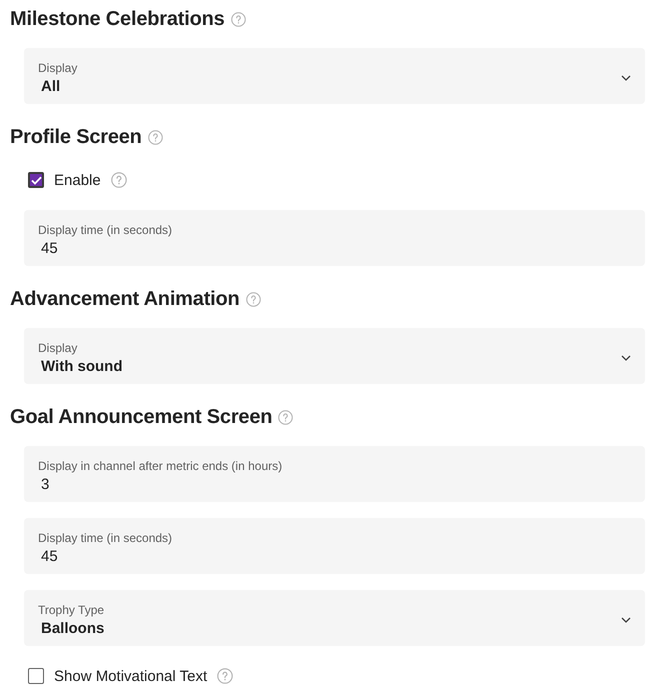 The width and height of the screenshot is (670, 692). What do you see at coordinates (76, 137) in the screenshot?
I see `section-heading: Profile Screen` at bounding box center [76, 137].